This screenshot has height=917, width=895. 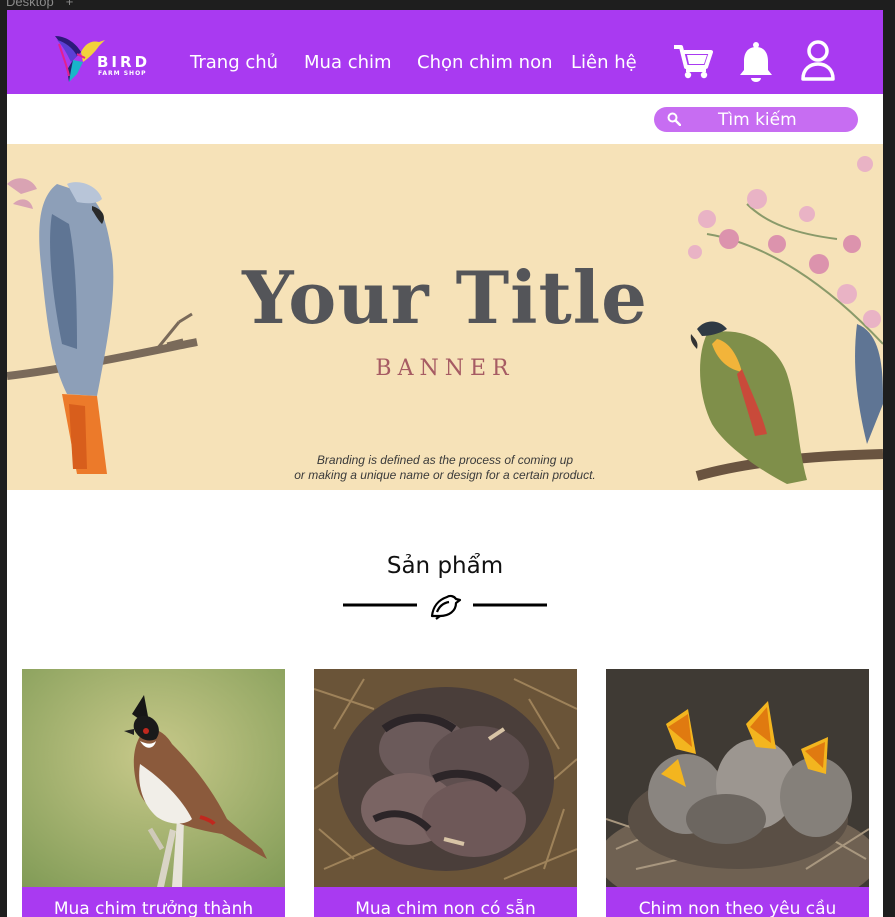 I want to click on bird-icon, so click(x=446, y=607).